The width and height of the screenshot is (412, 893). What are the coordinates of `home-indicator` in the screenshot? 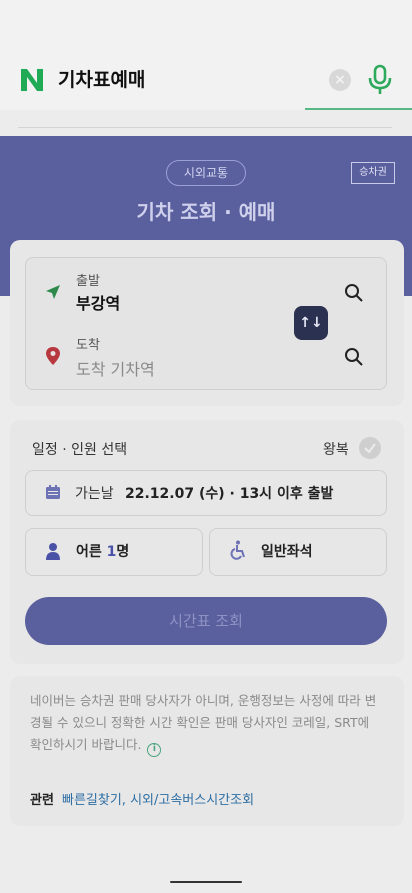 It's located at (206, 882).